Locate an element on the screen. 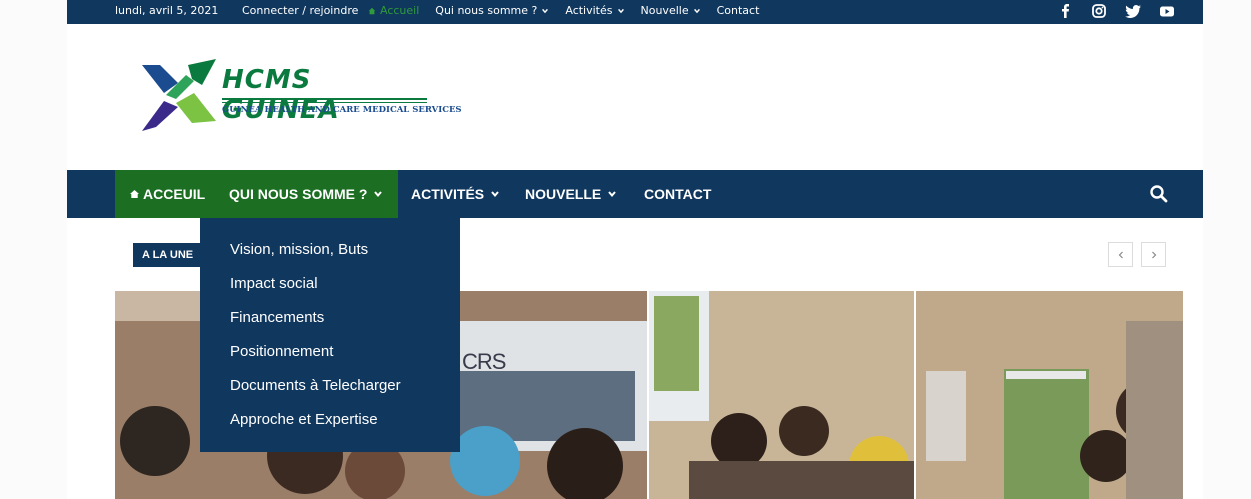  nav-item-label: NOUVELLE is located at coordinates (563, 194).